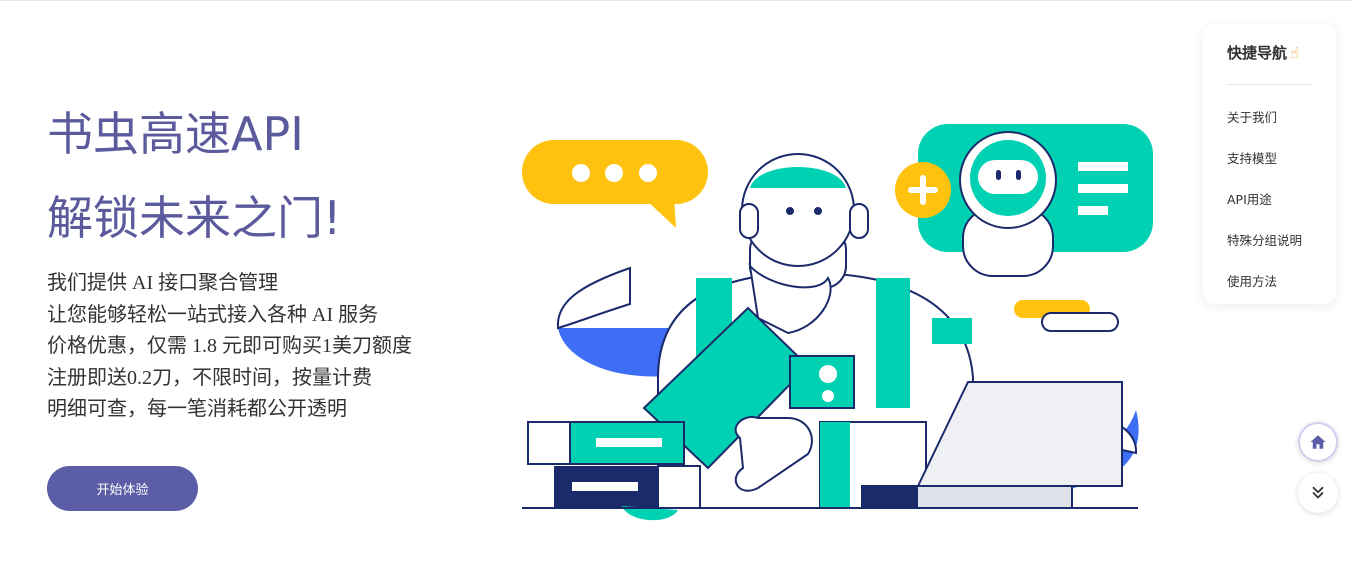  Describe the element at coordinates (1295, 53) in the screenshot. I see `pointing-hand-icon: ☝` at that location.